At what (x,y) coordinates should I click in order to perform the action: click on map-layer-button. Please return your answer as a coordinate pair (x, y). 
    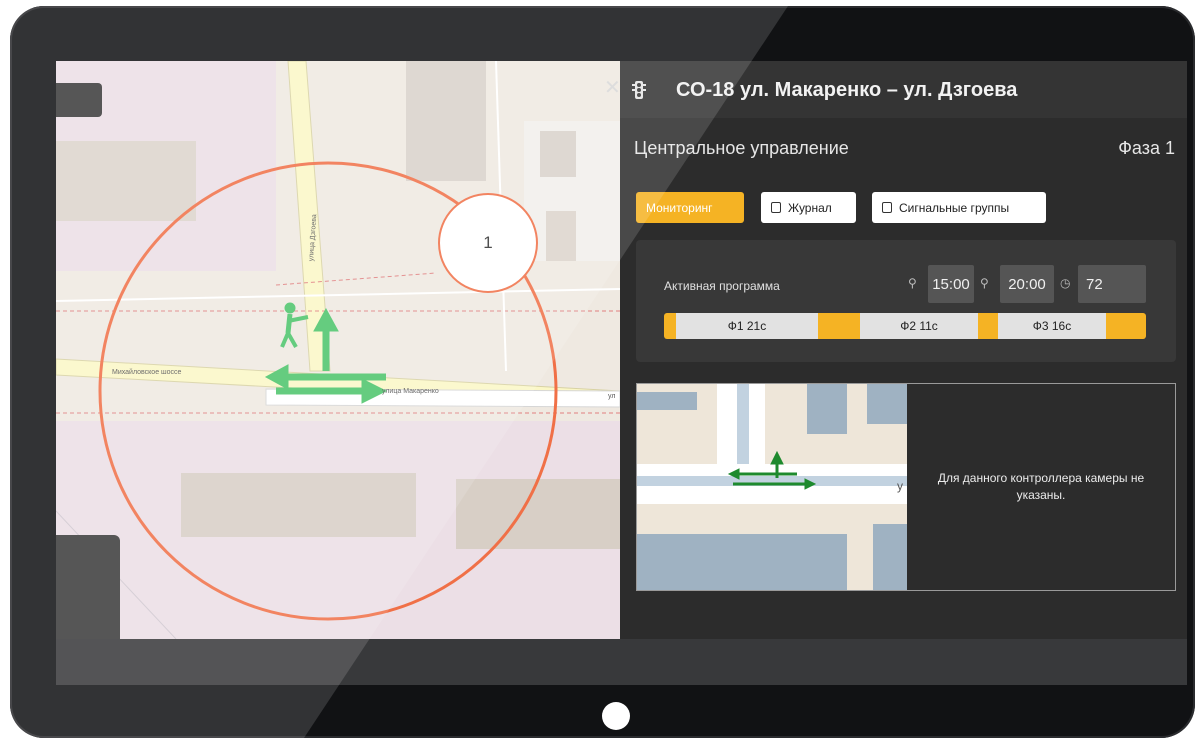
    Looking at the image, I should click on (79, 100).